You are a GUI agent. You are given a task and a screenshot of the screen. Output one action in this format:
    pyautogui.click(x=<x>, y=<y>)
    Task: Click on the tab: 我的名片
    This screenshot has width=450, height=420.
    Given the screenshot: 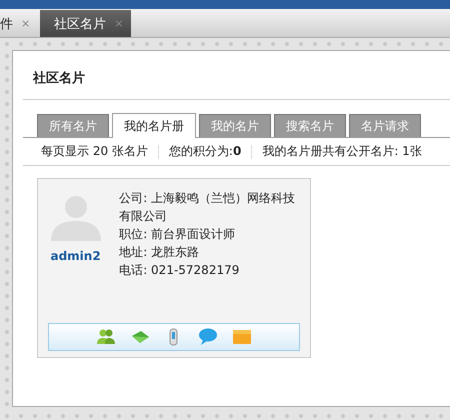 What is the action you would take?
    pyautogui.click(x=235, y=125)
    